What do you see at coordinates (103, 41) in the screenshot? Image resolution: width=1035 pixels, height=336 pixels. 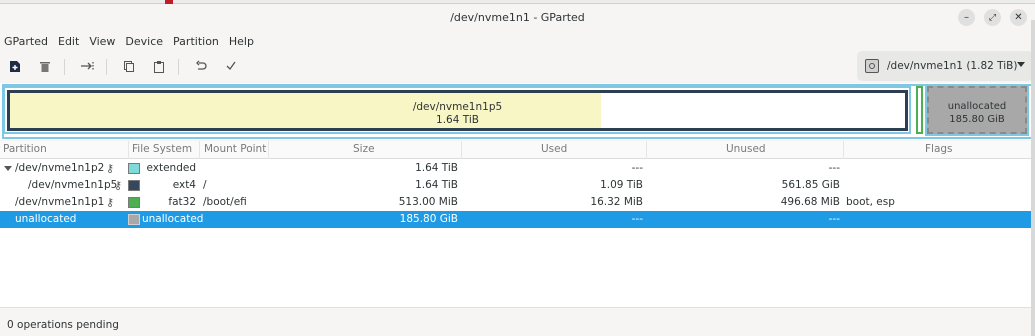 I see `menu-view: View` at bounding box center [103, 41].